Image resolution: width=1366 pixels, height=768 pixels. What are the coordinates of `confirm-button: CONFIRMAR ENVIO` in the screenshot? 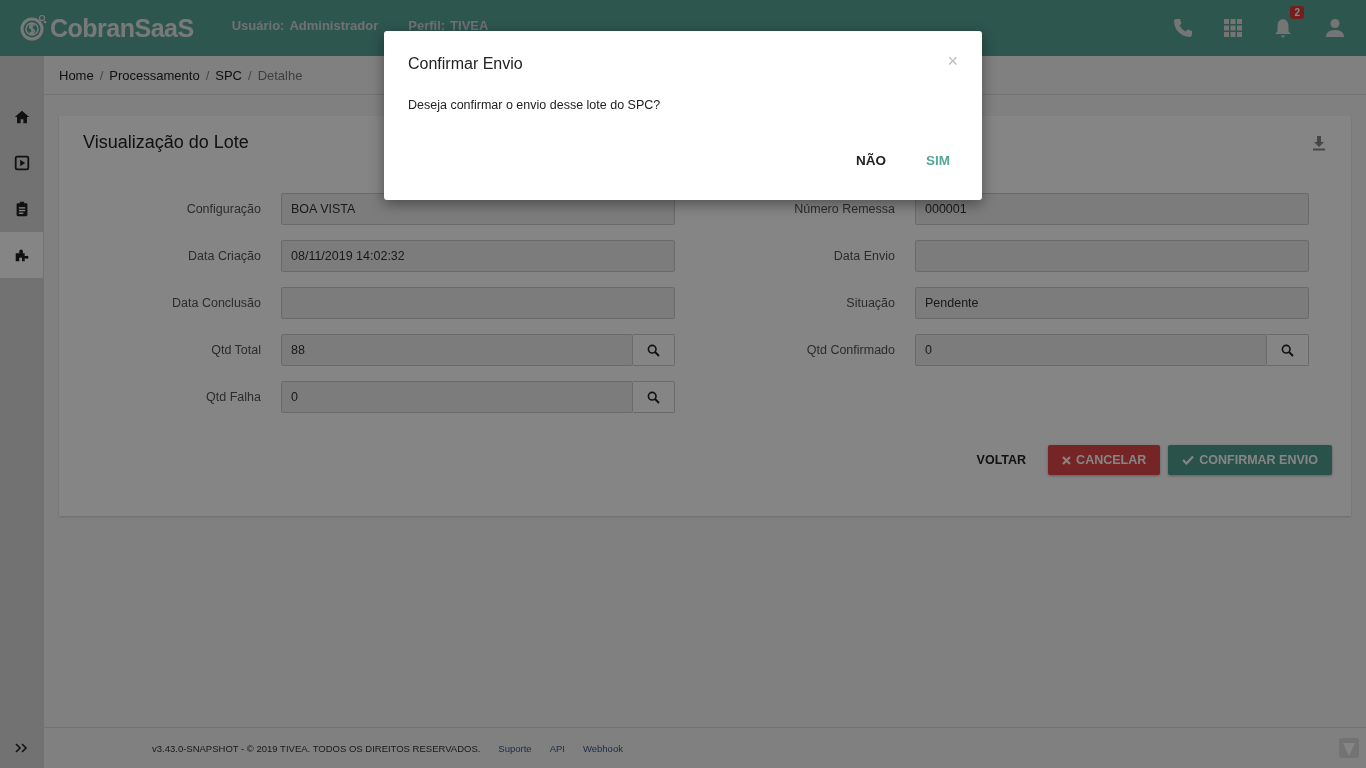 It's located at (1250, 460).